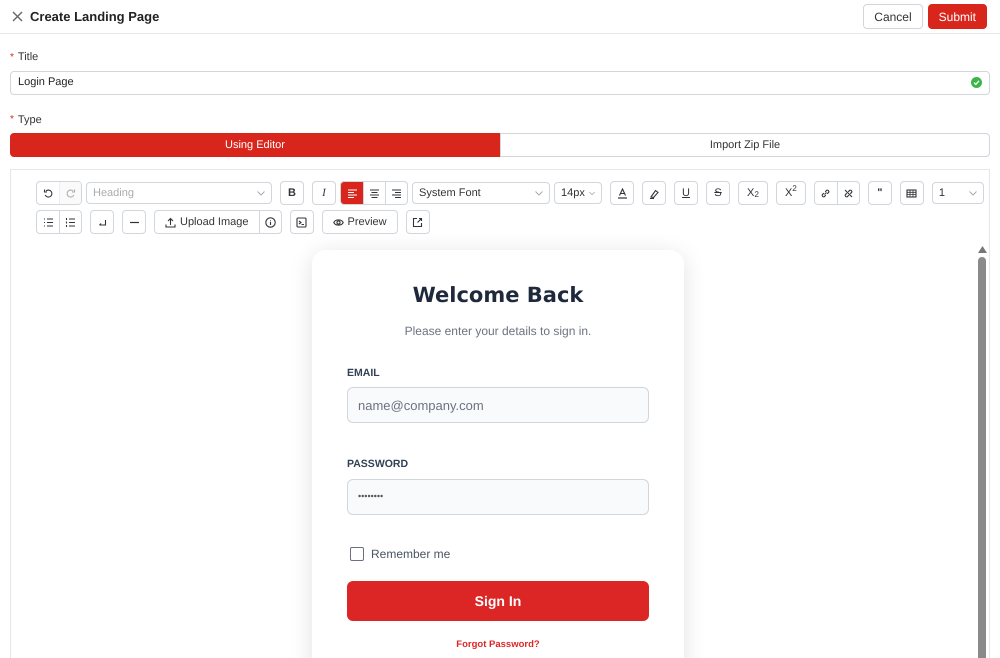 Image resolution: width=1000 pixels, height=658 pixels. I want to click on title-input: Login Page, so click(500, 82).